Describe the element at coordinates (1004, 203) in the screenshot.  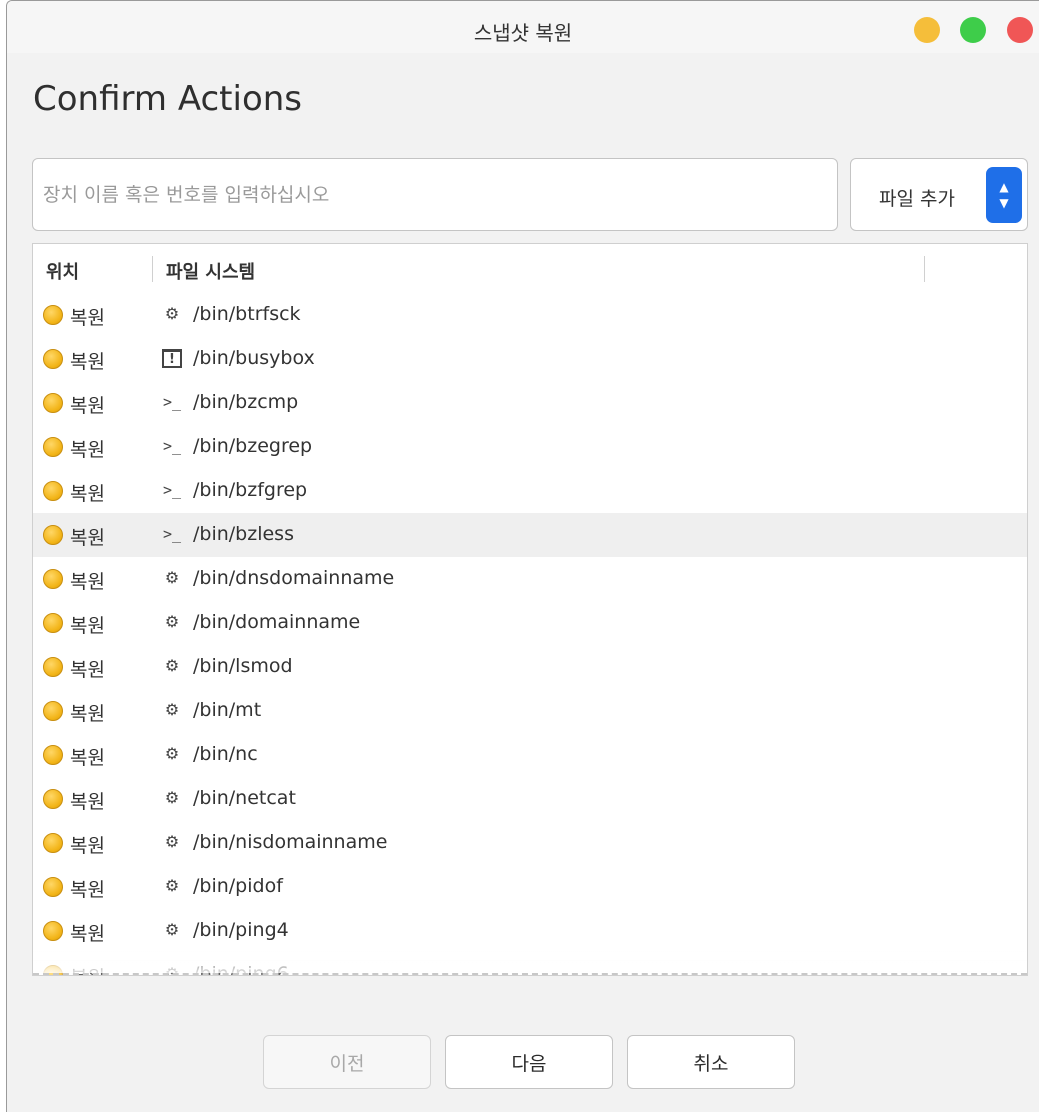
I see `chevron-down-icon: ▼` at that location.